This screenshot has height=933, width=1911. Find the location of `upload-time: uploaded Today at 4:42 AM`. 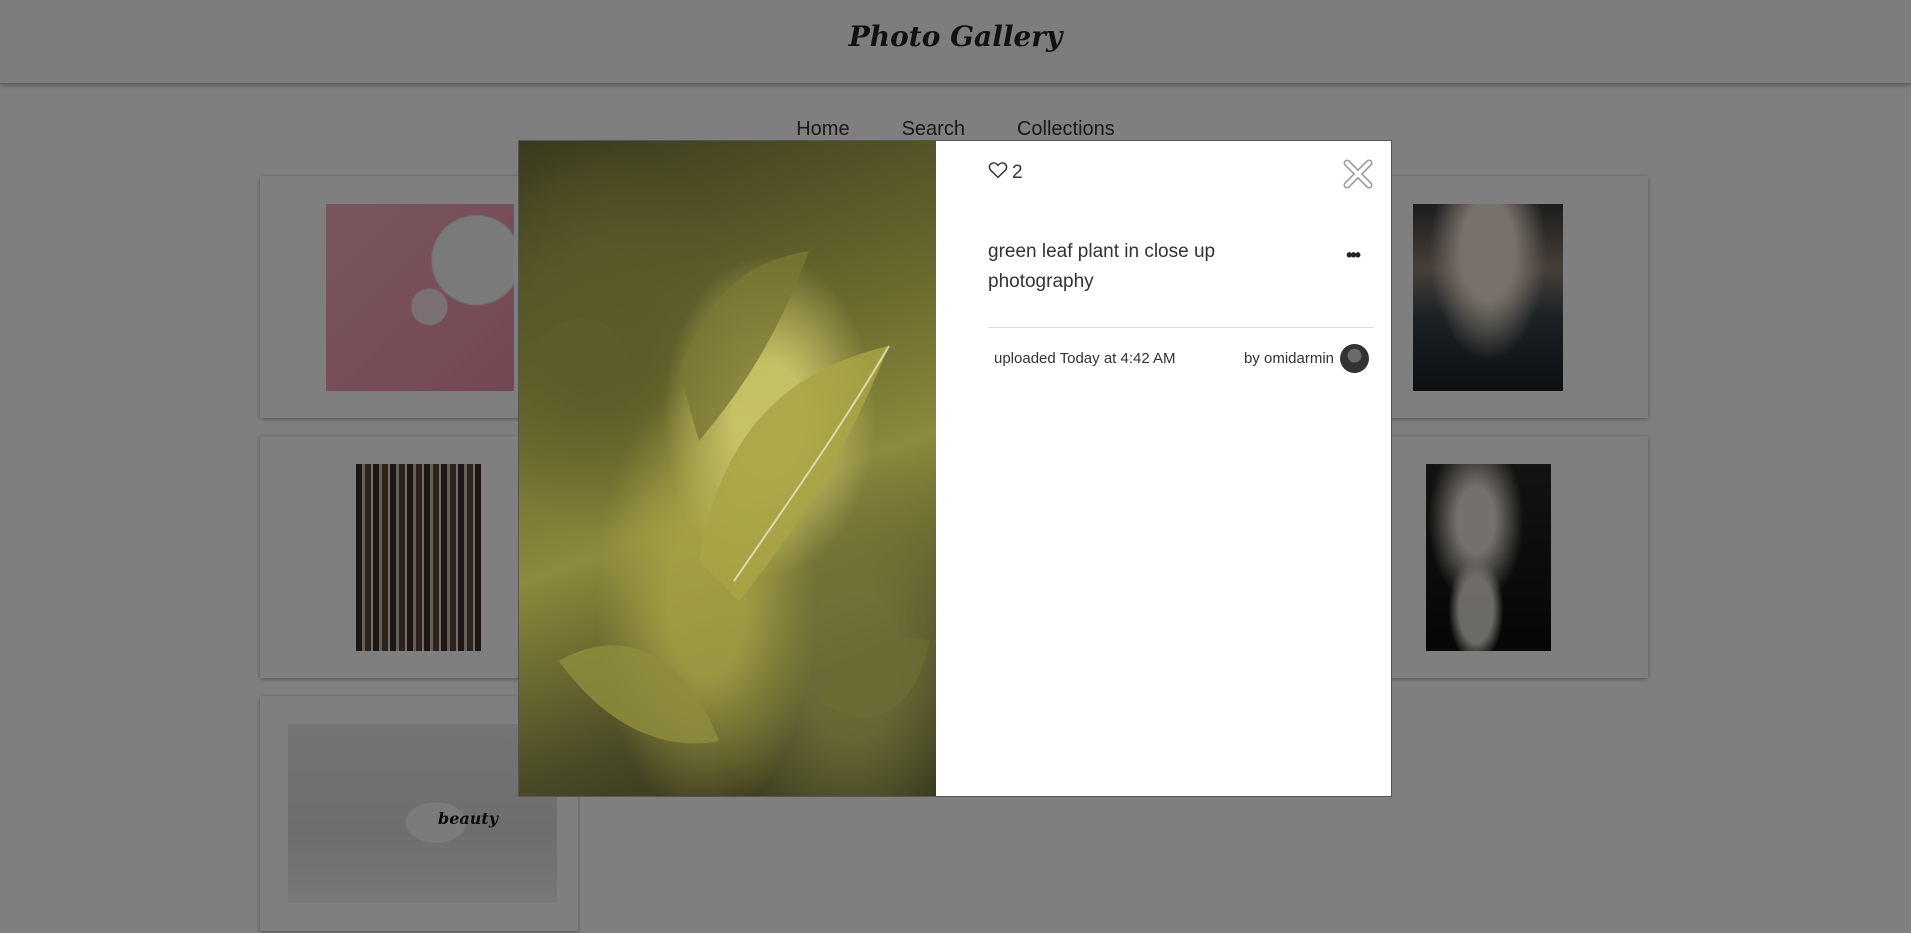

upload-time: uploaded Today at 4:42 AM is located at coordinates (1085, 358).